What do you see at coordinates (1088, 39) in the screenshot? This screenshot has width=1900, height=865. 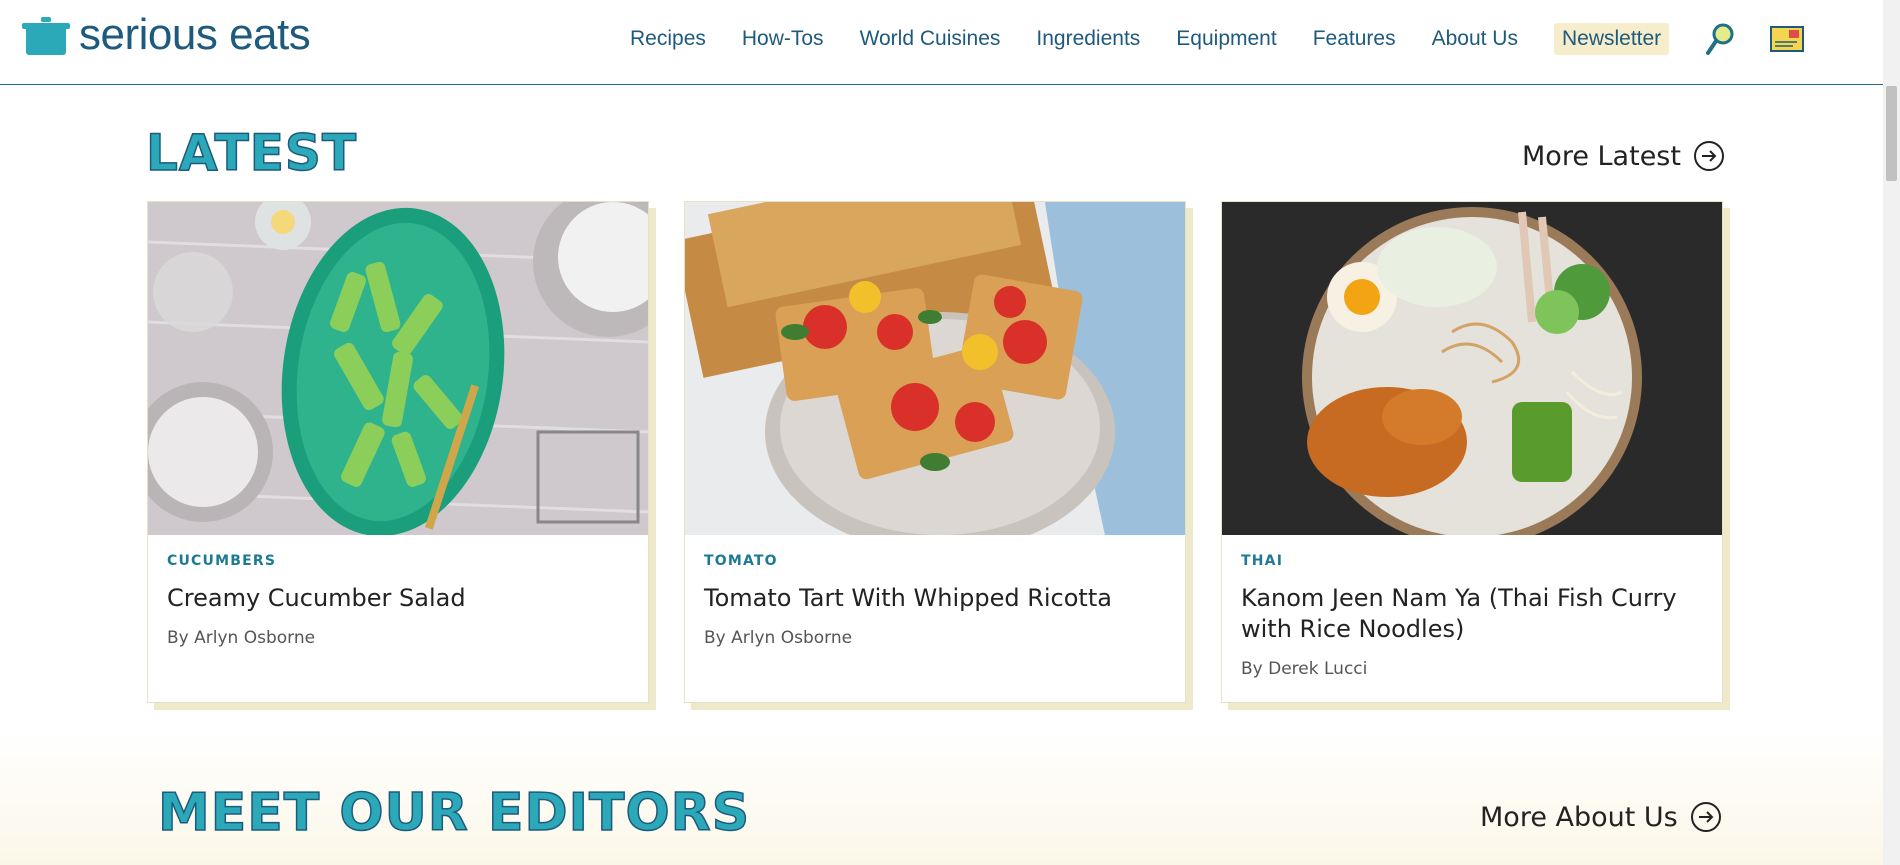 I see `nav-ingredients: Ingredients` at bounding box center [1088, 39].